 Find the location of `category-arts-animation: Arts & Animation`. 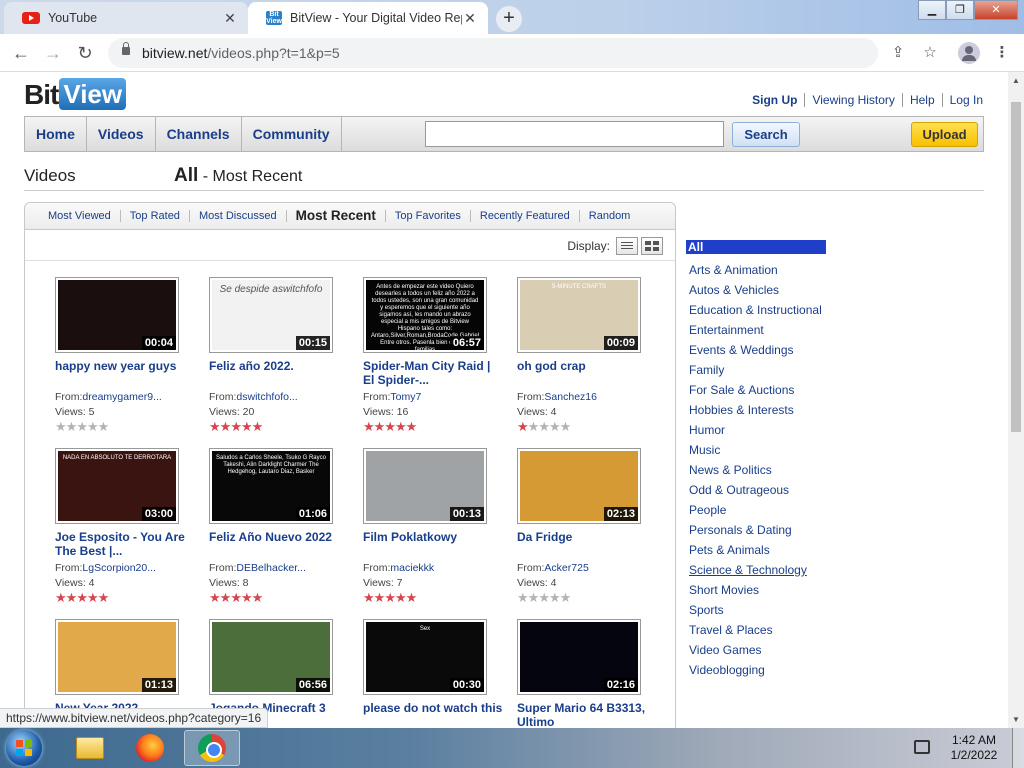

category-arts-animation: Arts & Animation is located at coordinates (756, 270).